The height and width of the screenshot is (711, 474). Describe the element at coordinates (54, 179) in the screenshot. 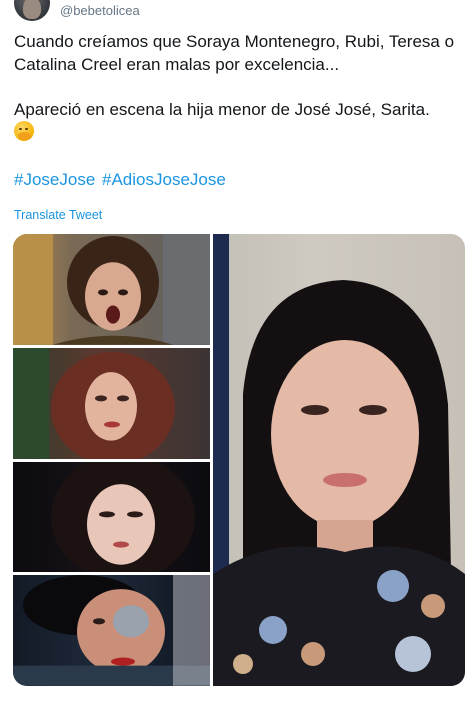

I see `hashtag-josejose: #JoseJose` at that location.